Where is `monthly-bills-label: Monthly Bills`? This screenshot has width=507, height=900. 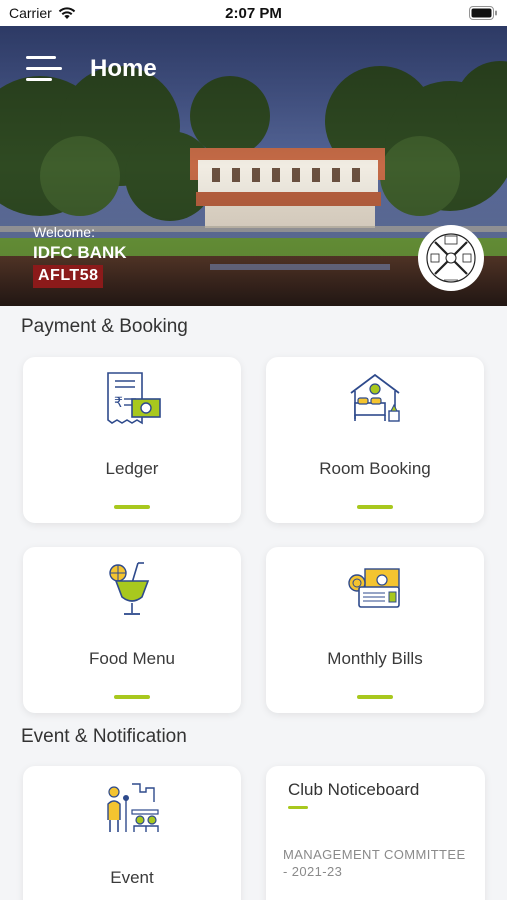 monthly-bills-label: Monthly Bills is located at coordinates (375, 658).